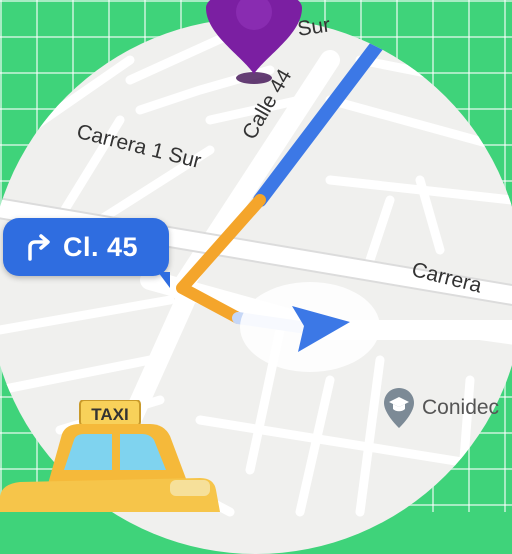 The height and width of the screenshot is (554, 512). What do you see at coordinates (101, 246) in the screenshot?
I see `next-turn-street: Cl. 45` at bounding box center [101, 246].